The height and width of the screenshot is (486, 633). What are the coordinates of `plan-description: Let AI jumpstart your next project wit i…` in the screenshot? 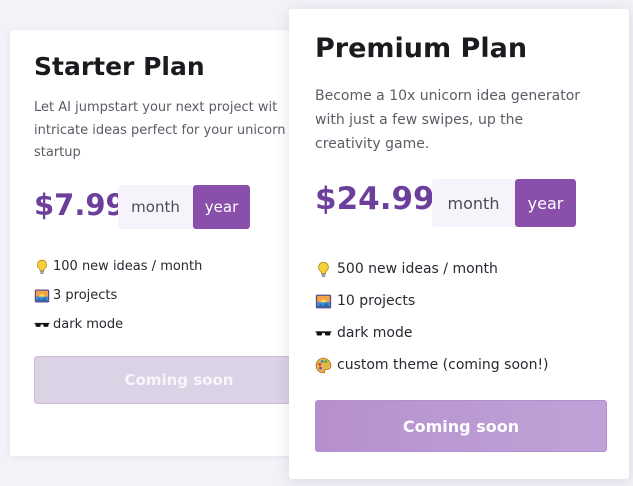 It's located at (172, 131).